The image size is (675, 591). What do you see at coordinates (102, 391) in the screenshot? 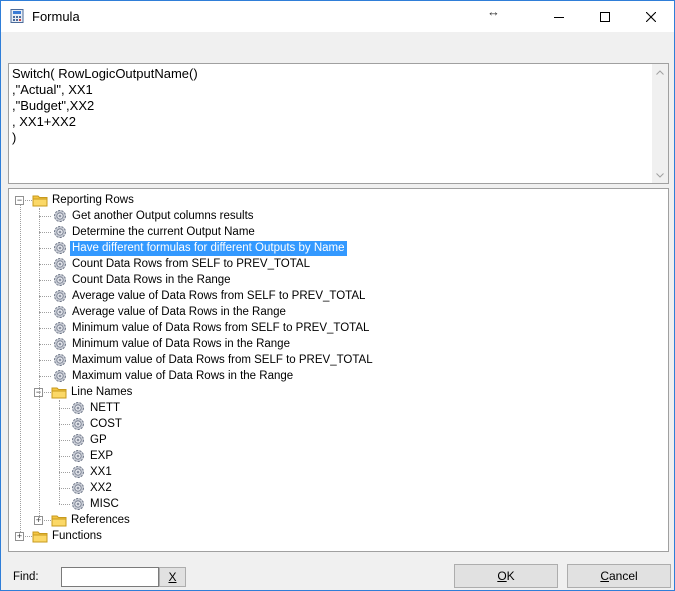
I see `tree-item-label: Line Names` at bounding box center [102, 391].